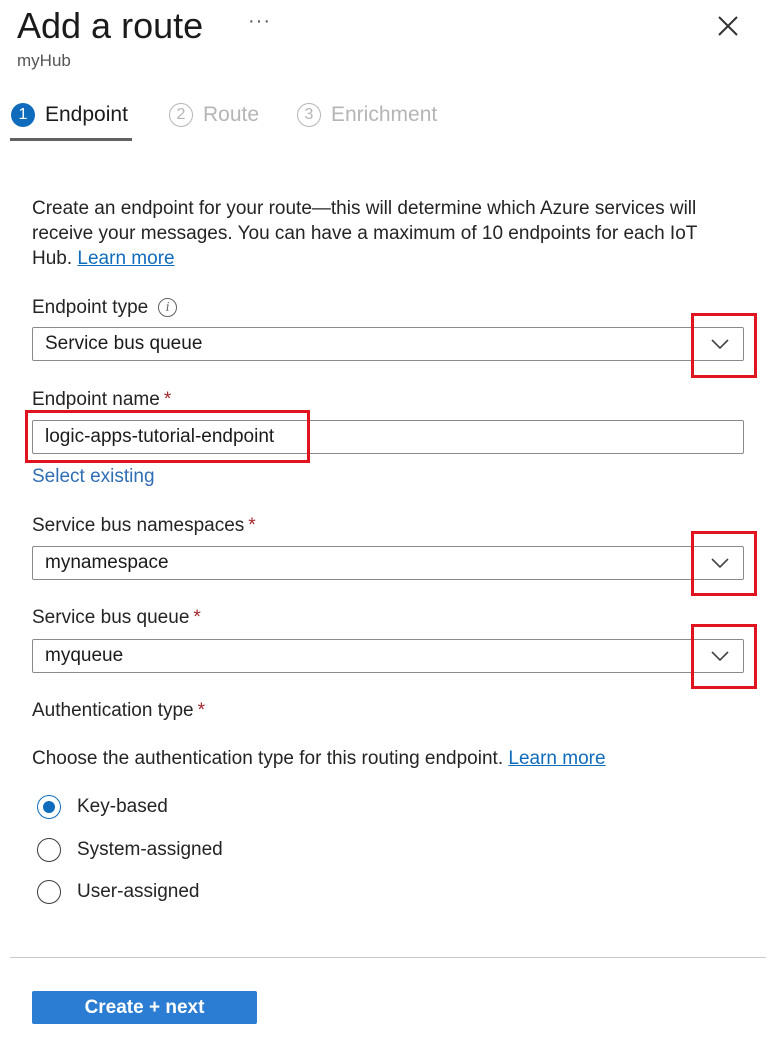  Describe the element at coordinates (181, 115) in the screenshot. I see `step-number: 2` at that location.